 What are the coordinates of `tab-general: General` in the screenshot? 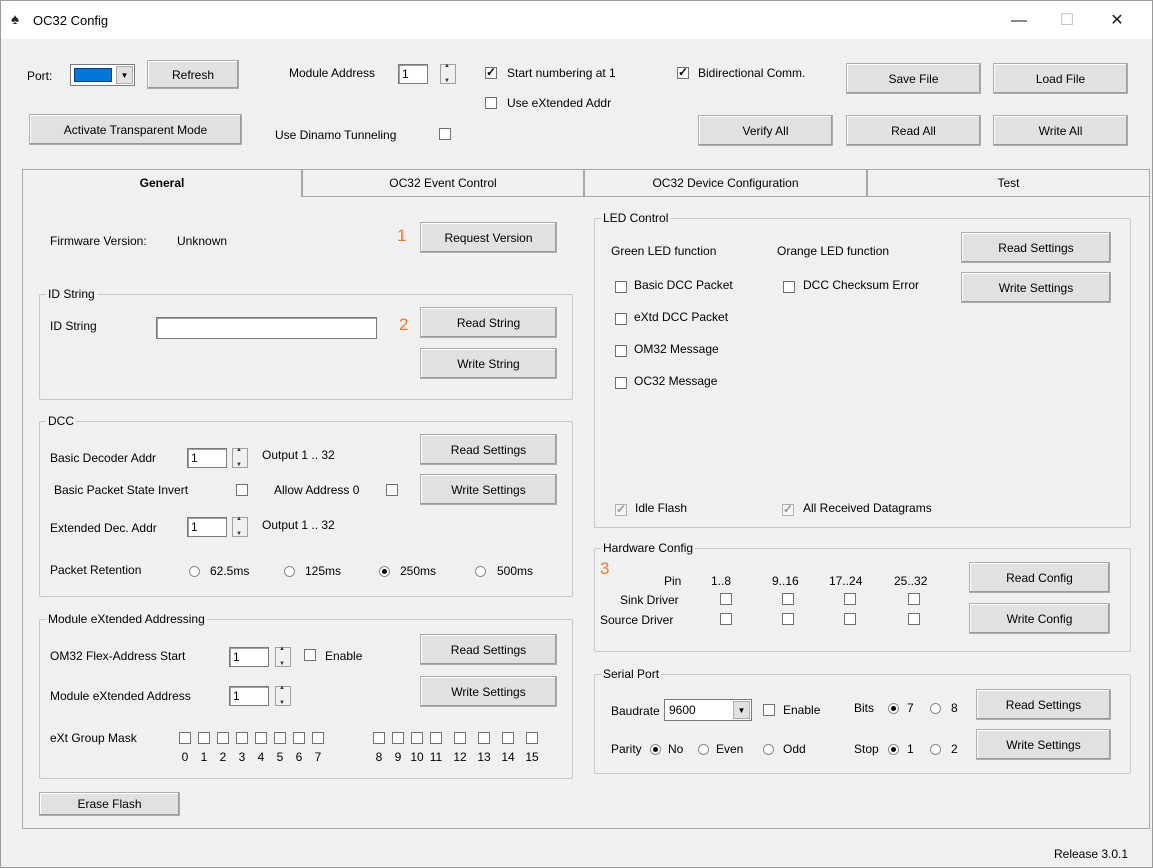 It's located at (162, 183).